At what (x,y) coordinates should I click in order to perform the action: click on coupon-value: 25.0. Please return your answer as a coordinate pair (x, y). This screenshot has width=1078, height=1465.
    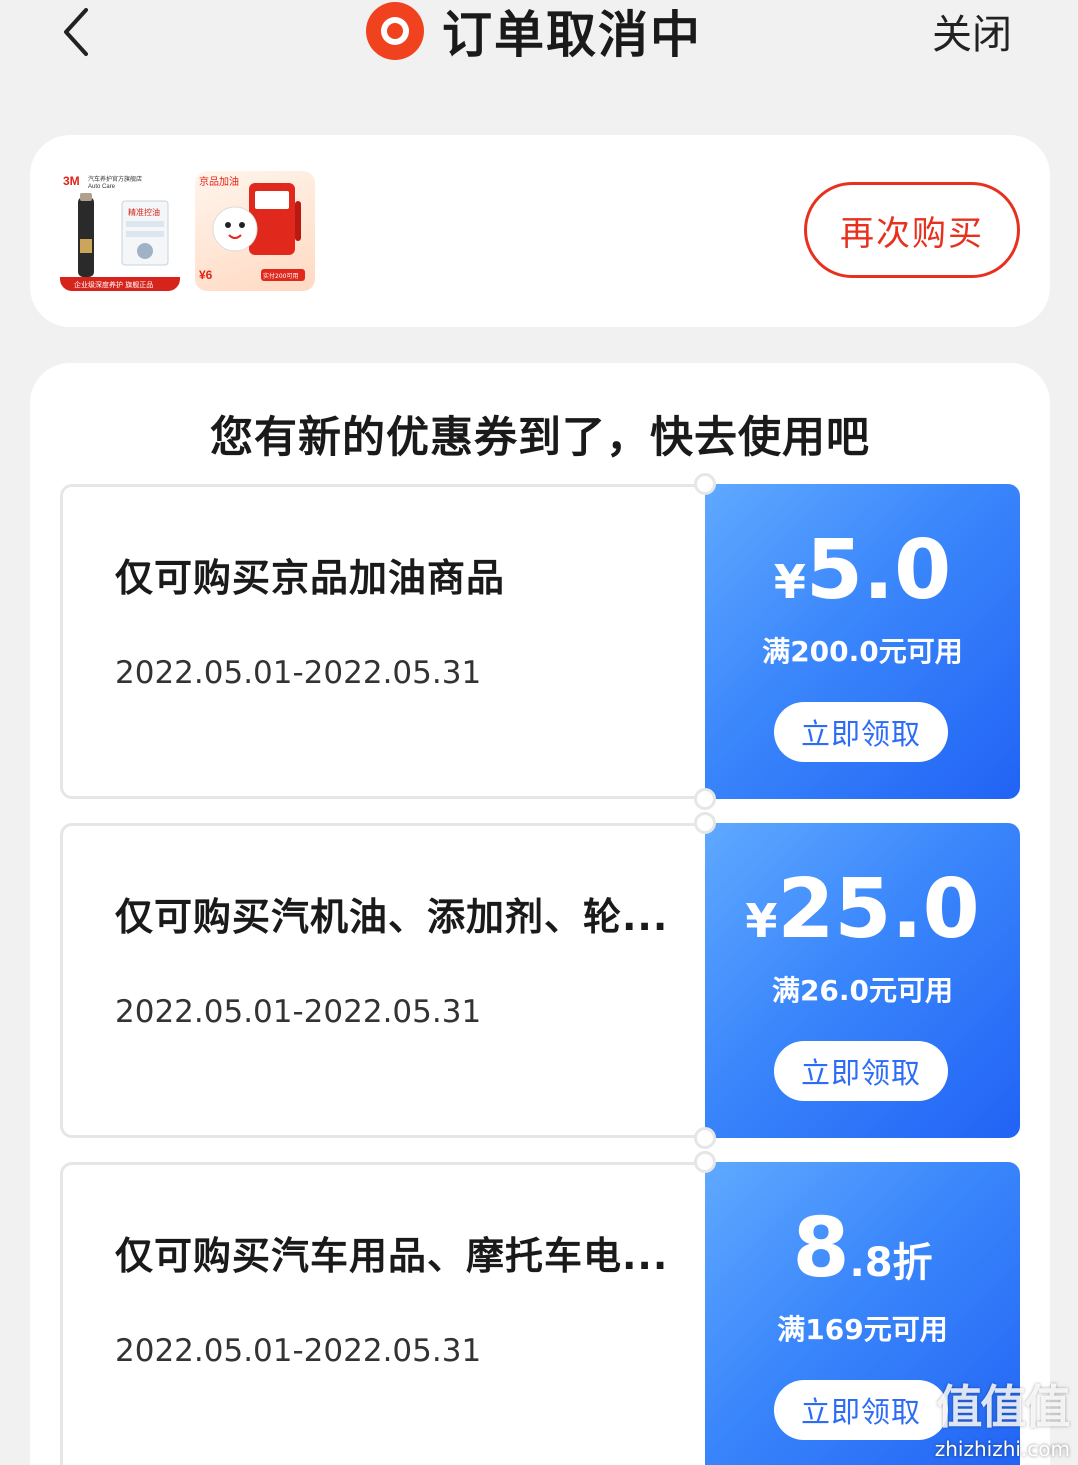
    Looking at the image, I should click on (878, 909).